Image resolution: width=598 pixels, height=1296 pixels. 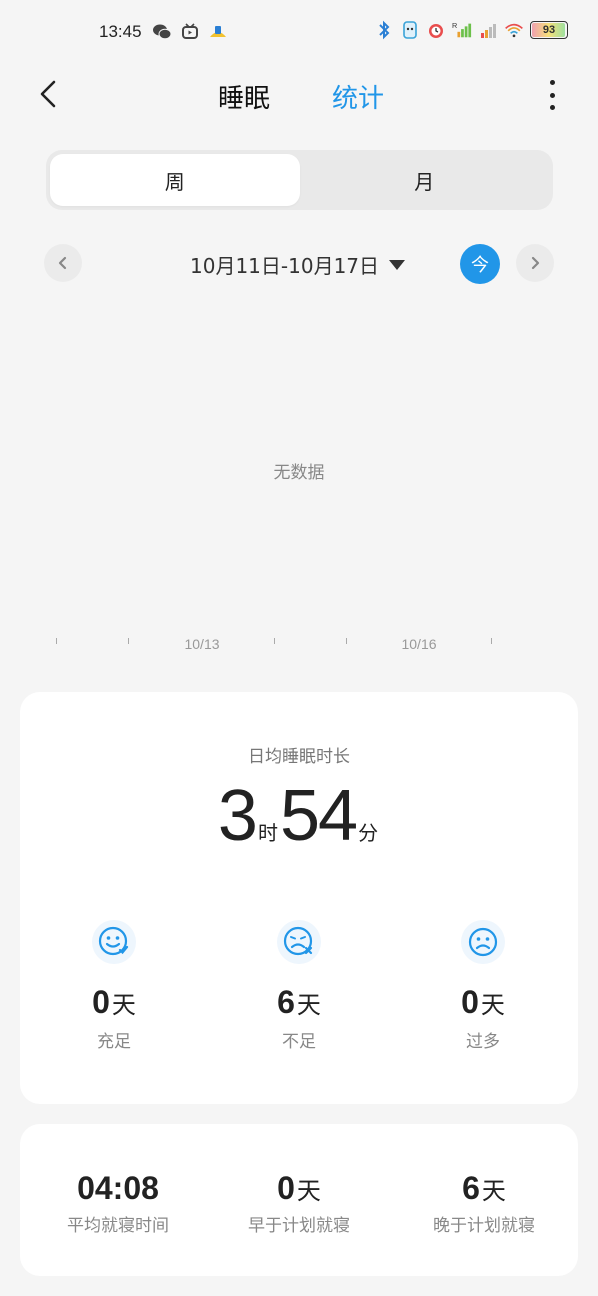 I want to click on segment-week: 周, so click(x=175, y=180).